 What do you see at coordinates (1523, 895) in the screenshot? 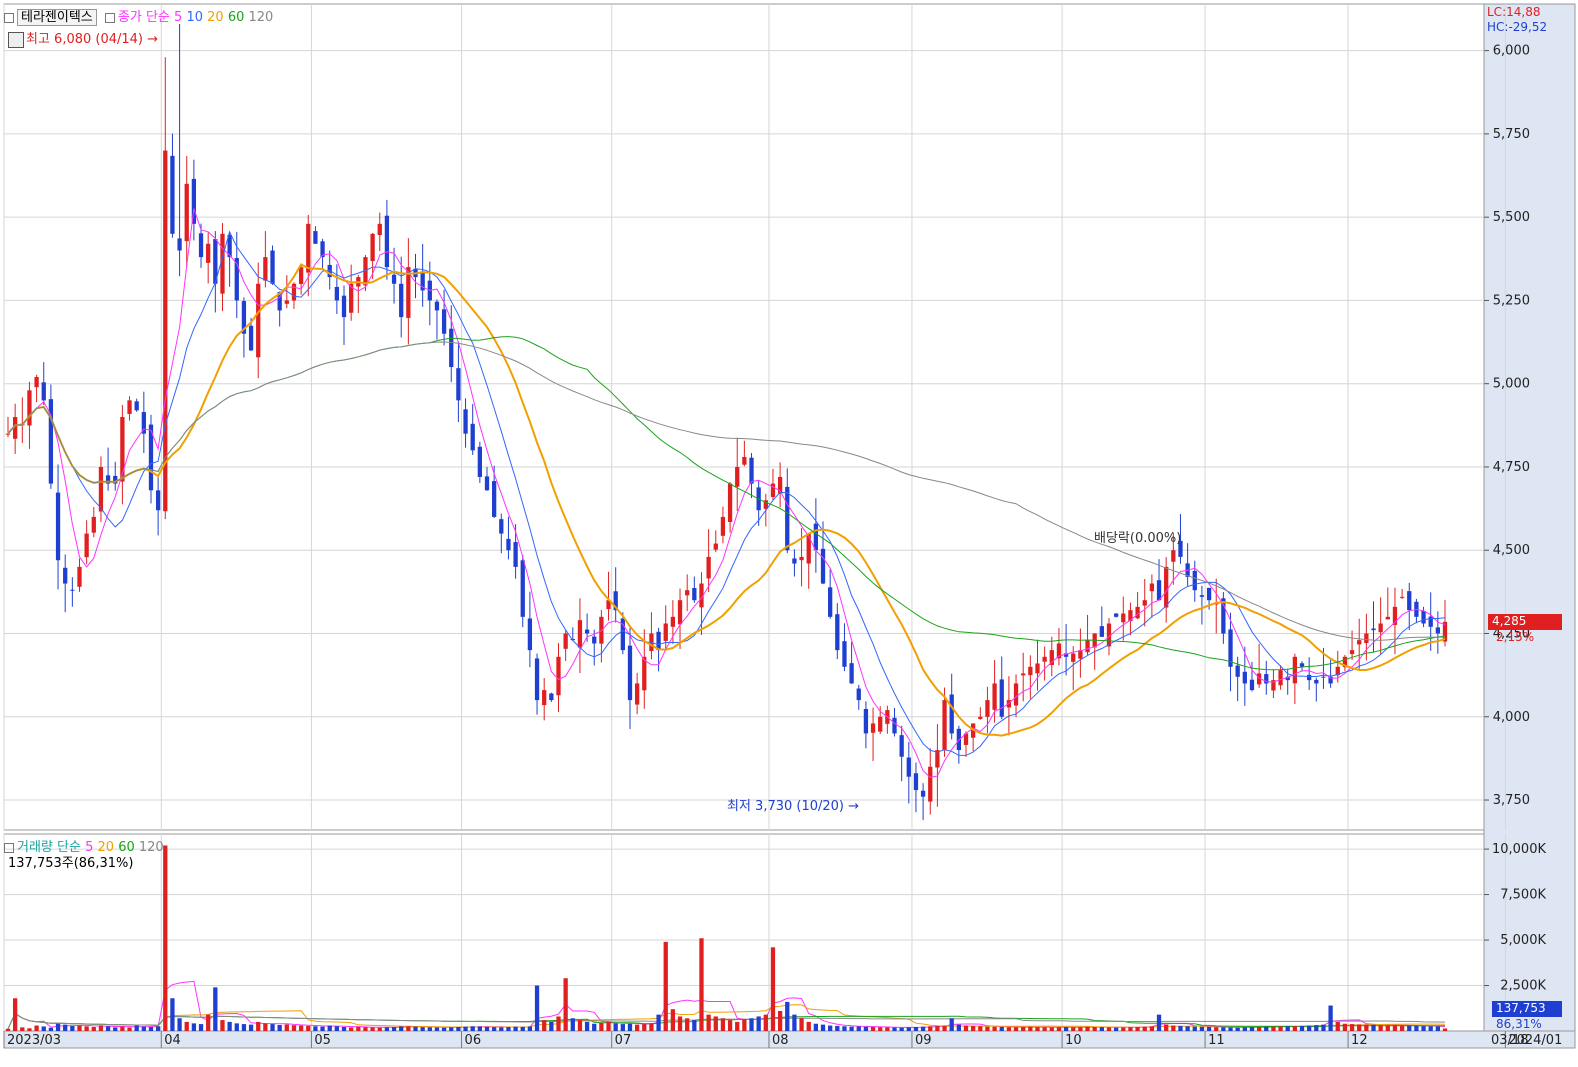
I see `volume-tick-label: 7,500K` at bounding box center [1523, 895].